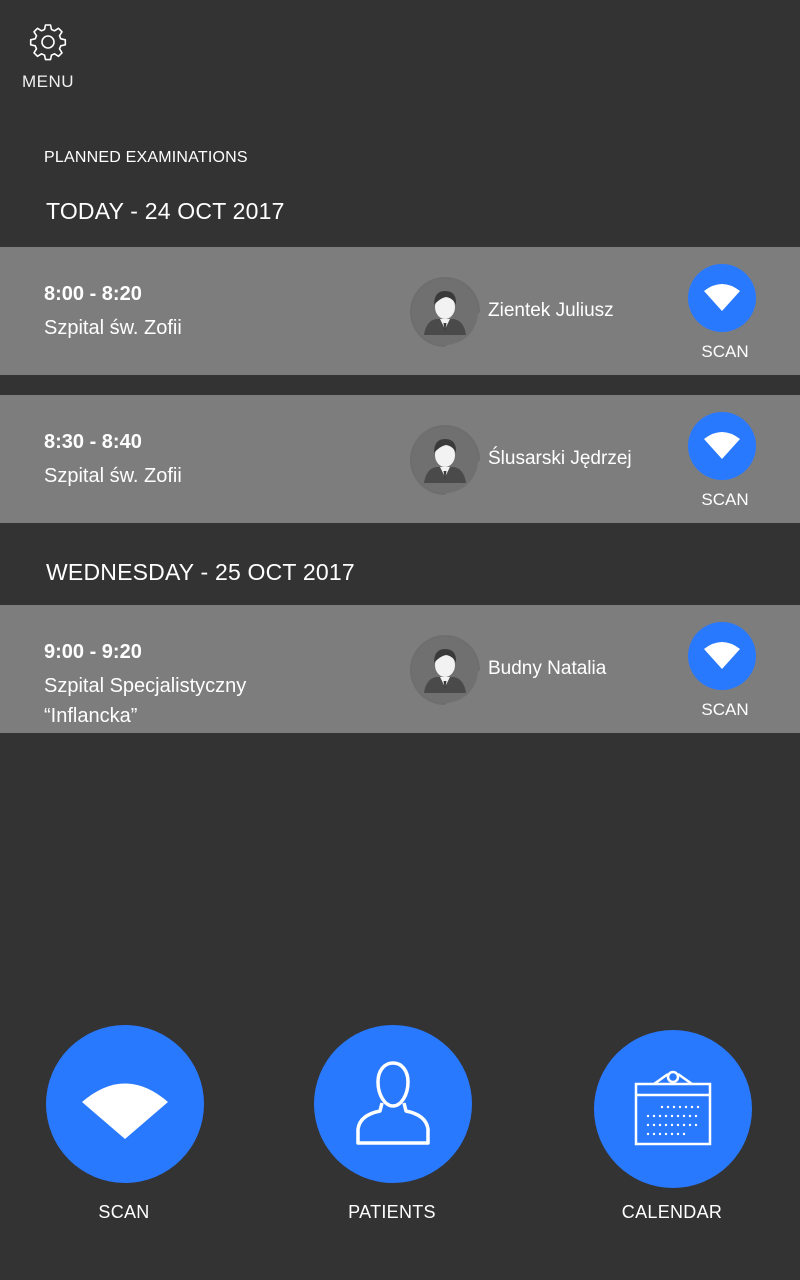 The width and height of the screenshot is (800, 1280). Describe the element at coordinates (672, 1212) in the screenshot. I see `calendar-label: CALENDAR` at that location.